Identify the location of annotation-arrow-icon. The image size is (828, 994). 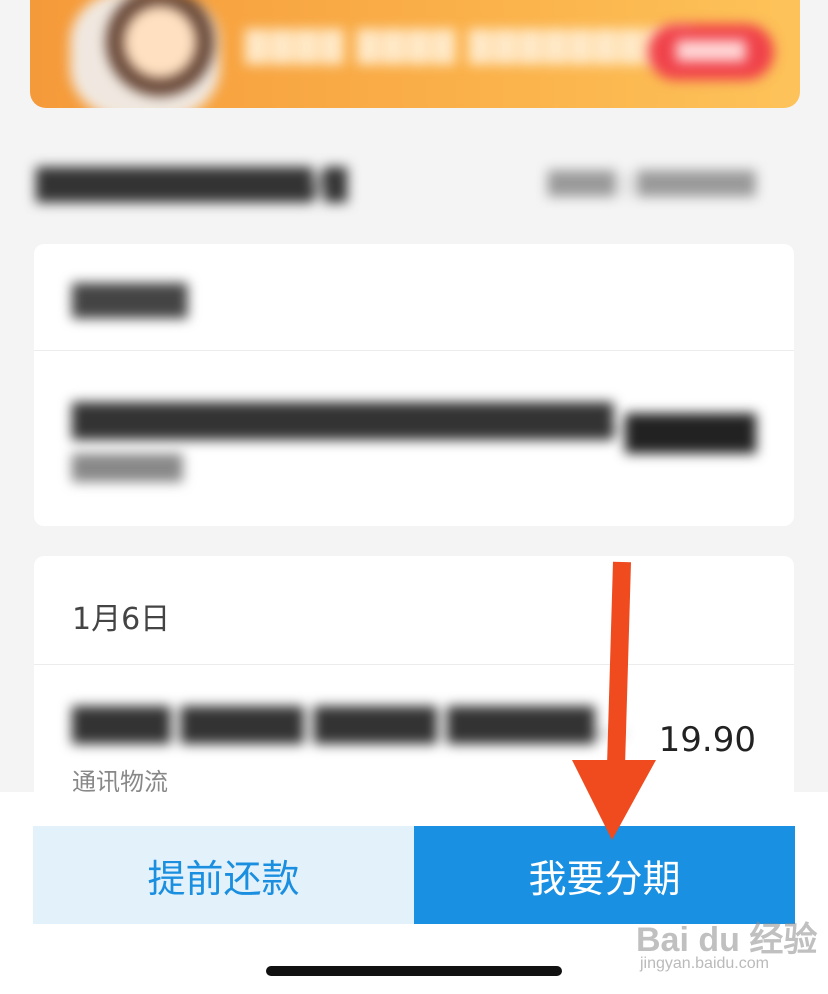
(614, 700).